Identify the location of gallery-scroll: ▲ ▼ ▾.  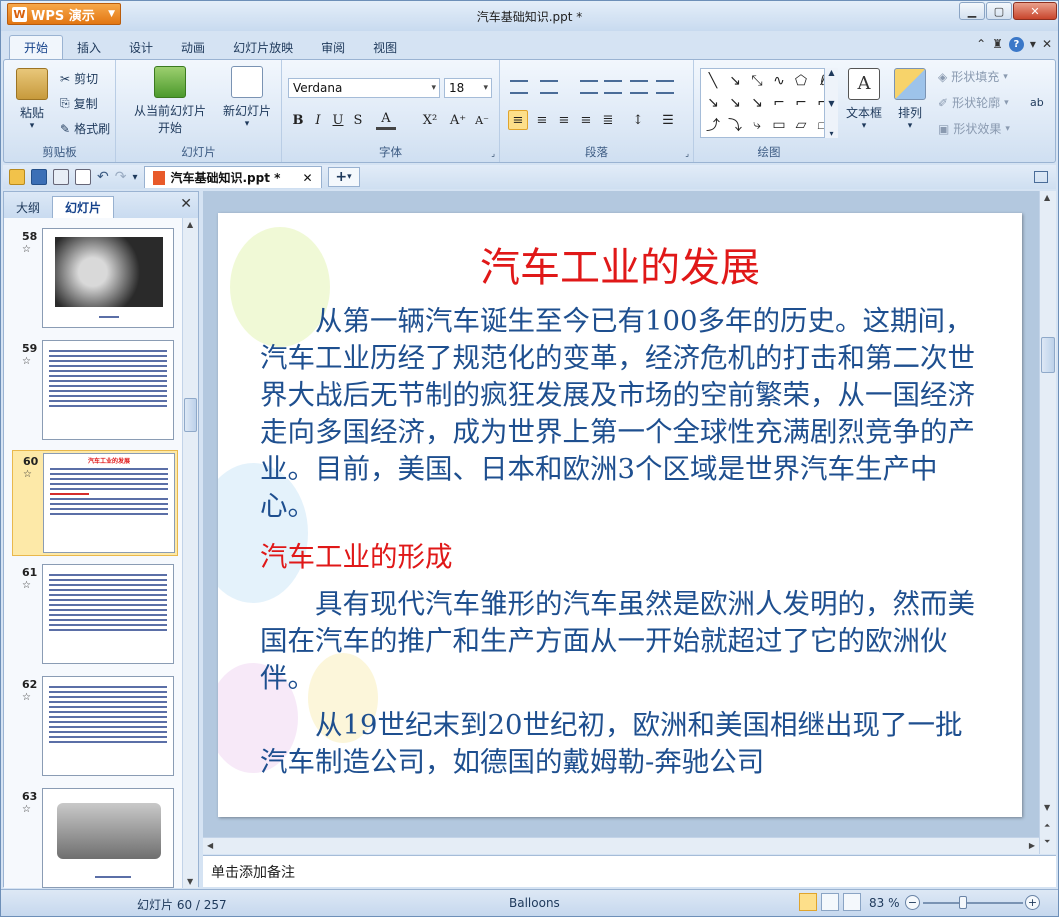
(831, 103).